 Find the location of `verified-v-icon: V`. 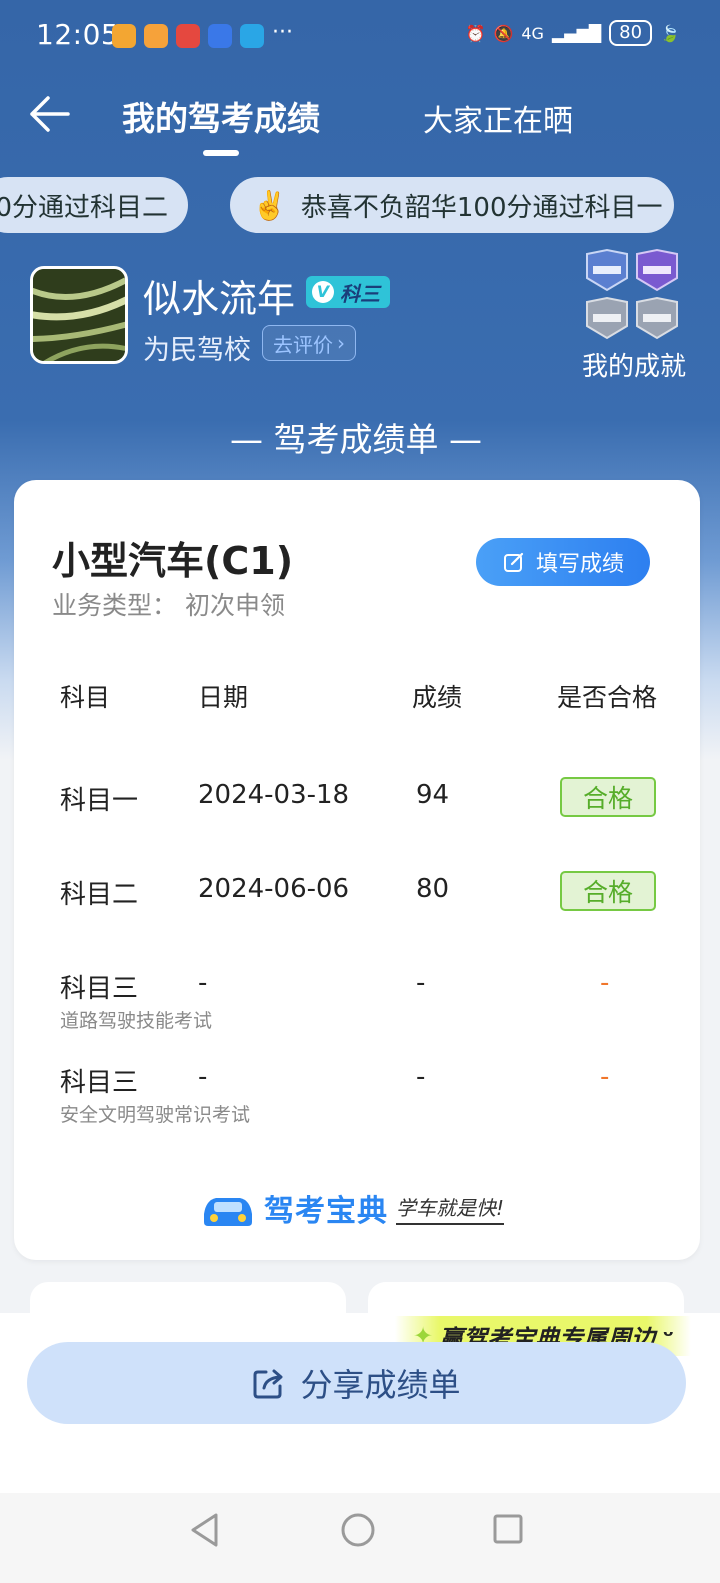

verified-v-icon: V is located at coordinates (323, 292).